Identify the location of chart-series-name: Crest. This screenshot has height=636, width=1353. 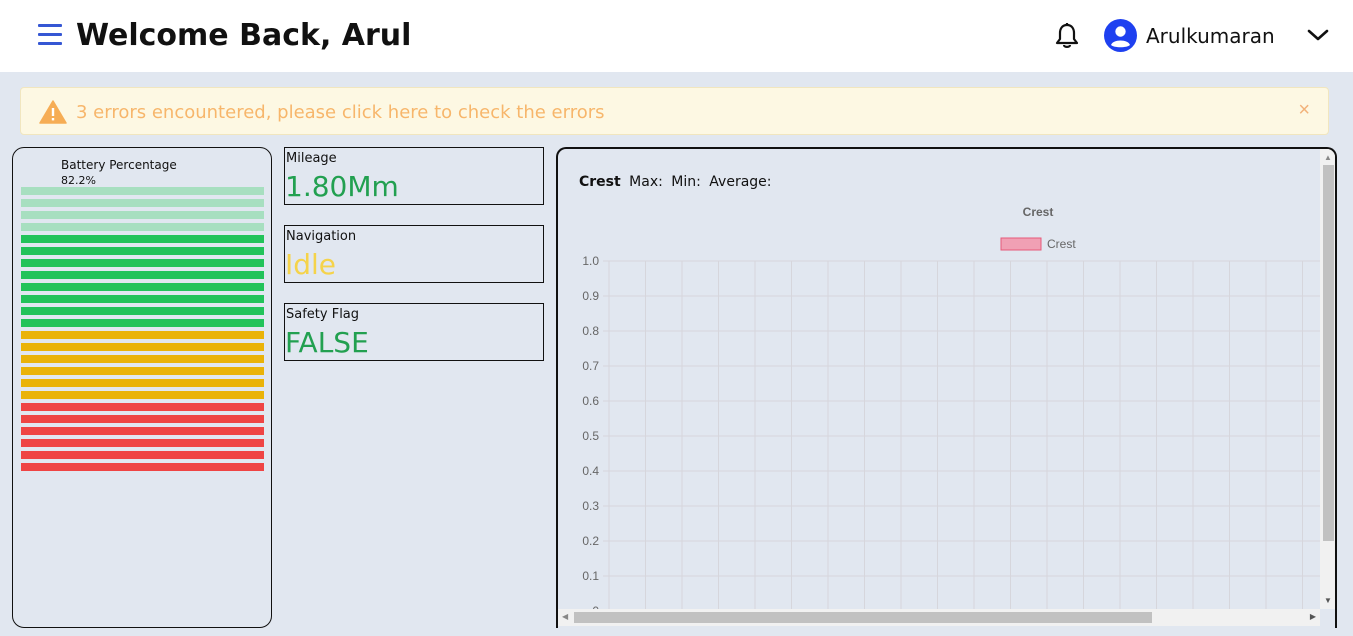
(600, 182).